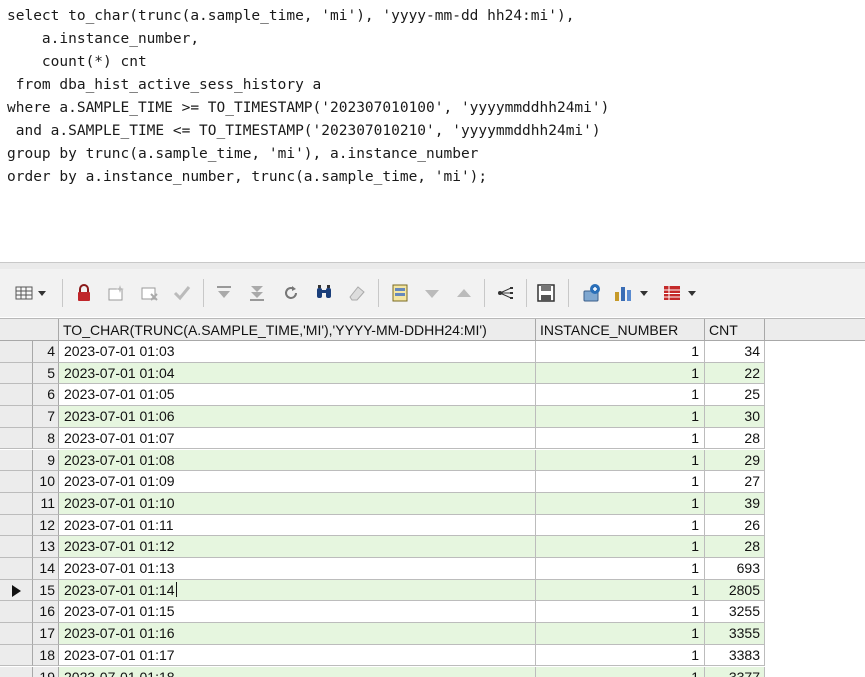 The height and width of the screenshot is (677, 865). I want to click on cell-cnt: 29, so click(735, 461).